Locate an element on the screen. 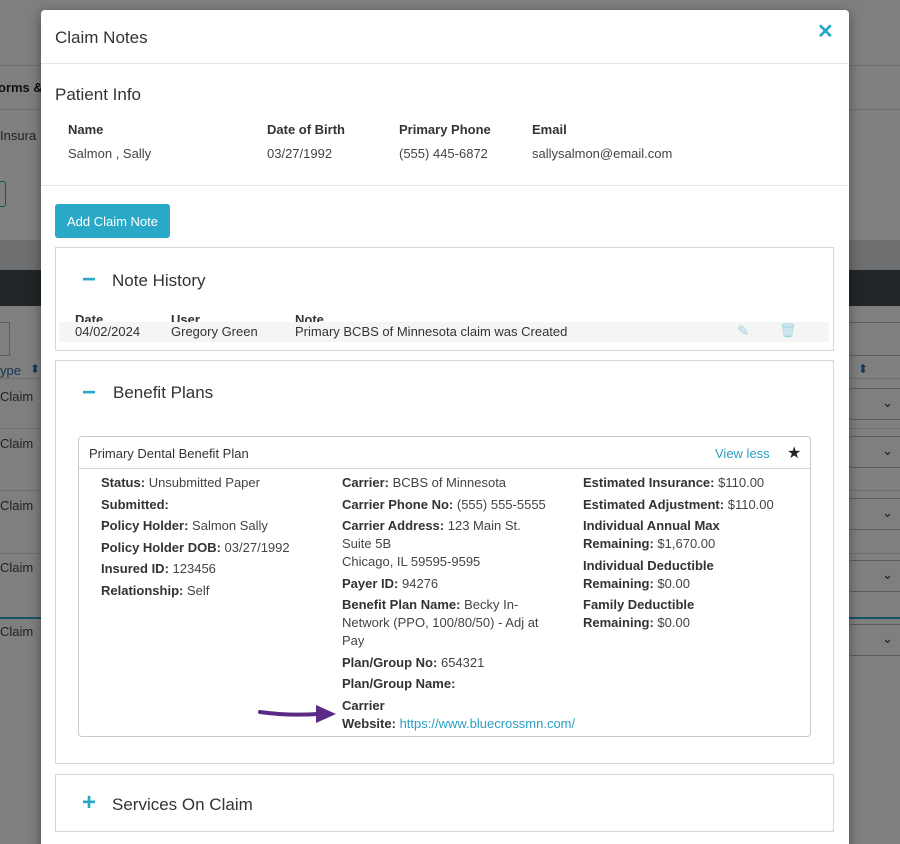 The width and height of the screenshot is (900, 844). patient-name-value: Salmon , Sally is located at coordinates (110, 153).